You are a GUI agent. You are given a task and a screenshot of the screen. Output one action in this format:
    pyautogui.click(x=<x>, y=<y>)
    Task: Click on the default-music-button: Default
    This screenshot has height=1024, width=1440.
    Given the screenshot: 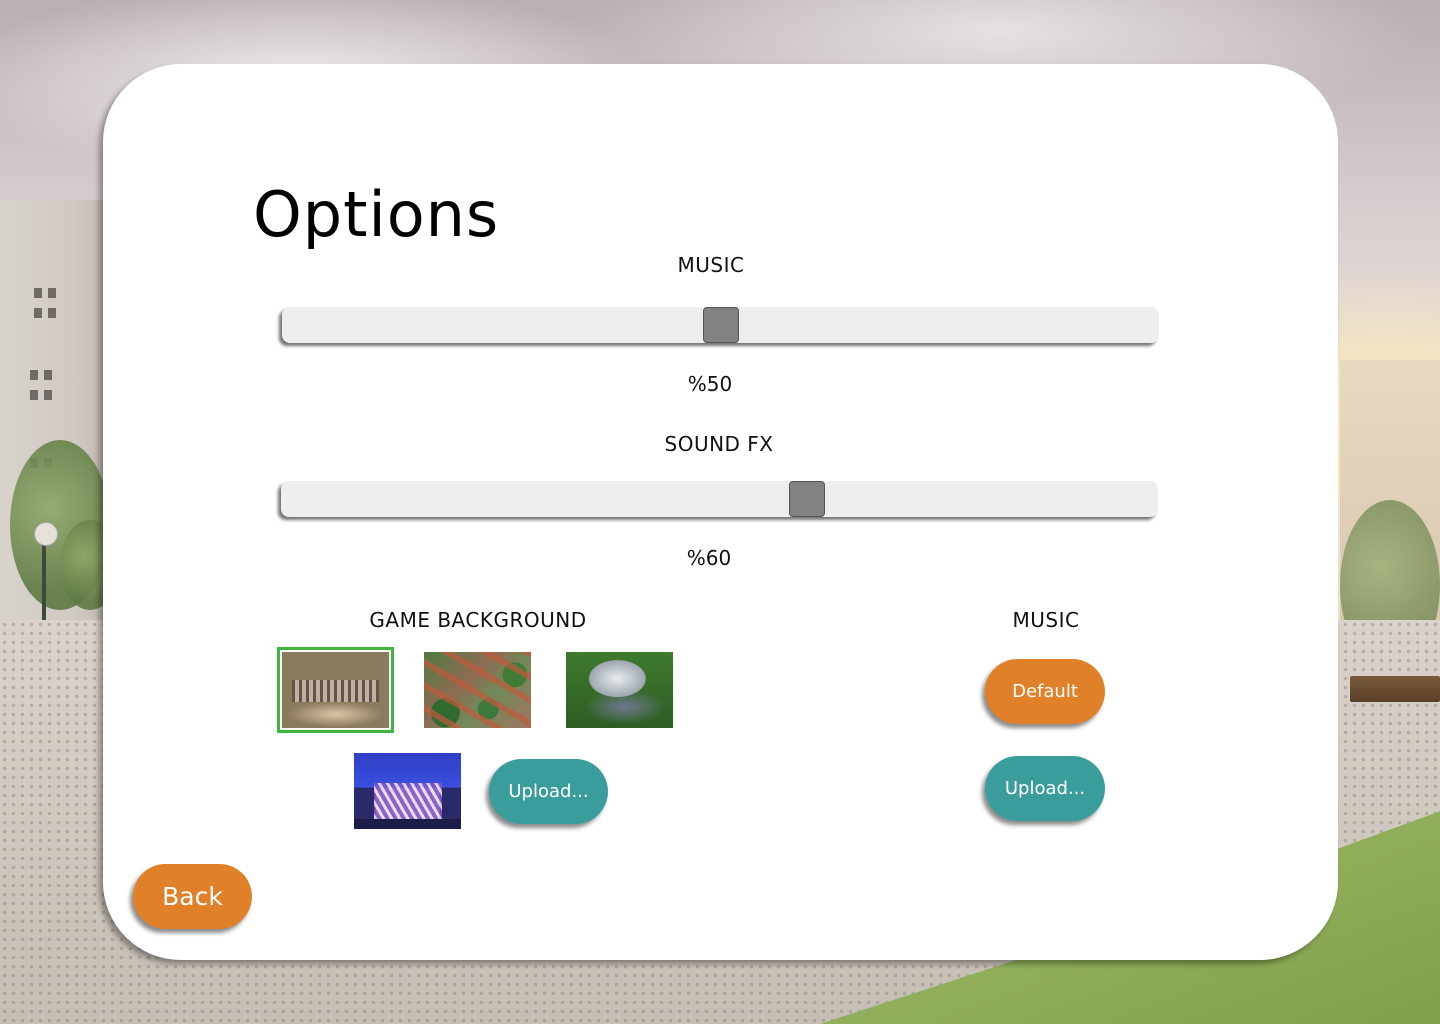 What is the action you would take?
    pyautogui.click(x=1045, y=691)
    